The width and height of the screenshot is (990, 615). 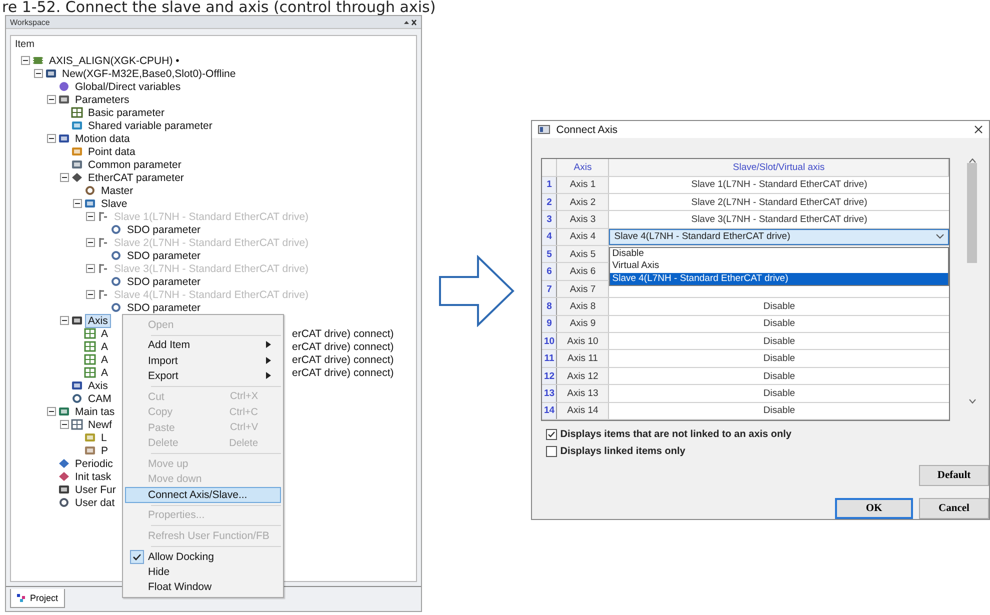 What do you see at coordinates (100, 425) in the screenshot?
I see `tree-item: Newf` at bounding box center [100, 425].